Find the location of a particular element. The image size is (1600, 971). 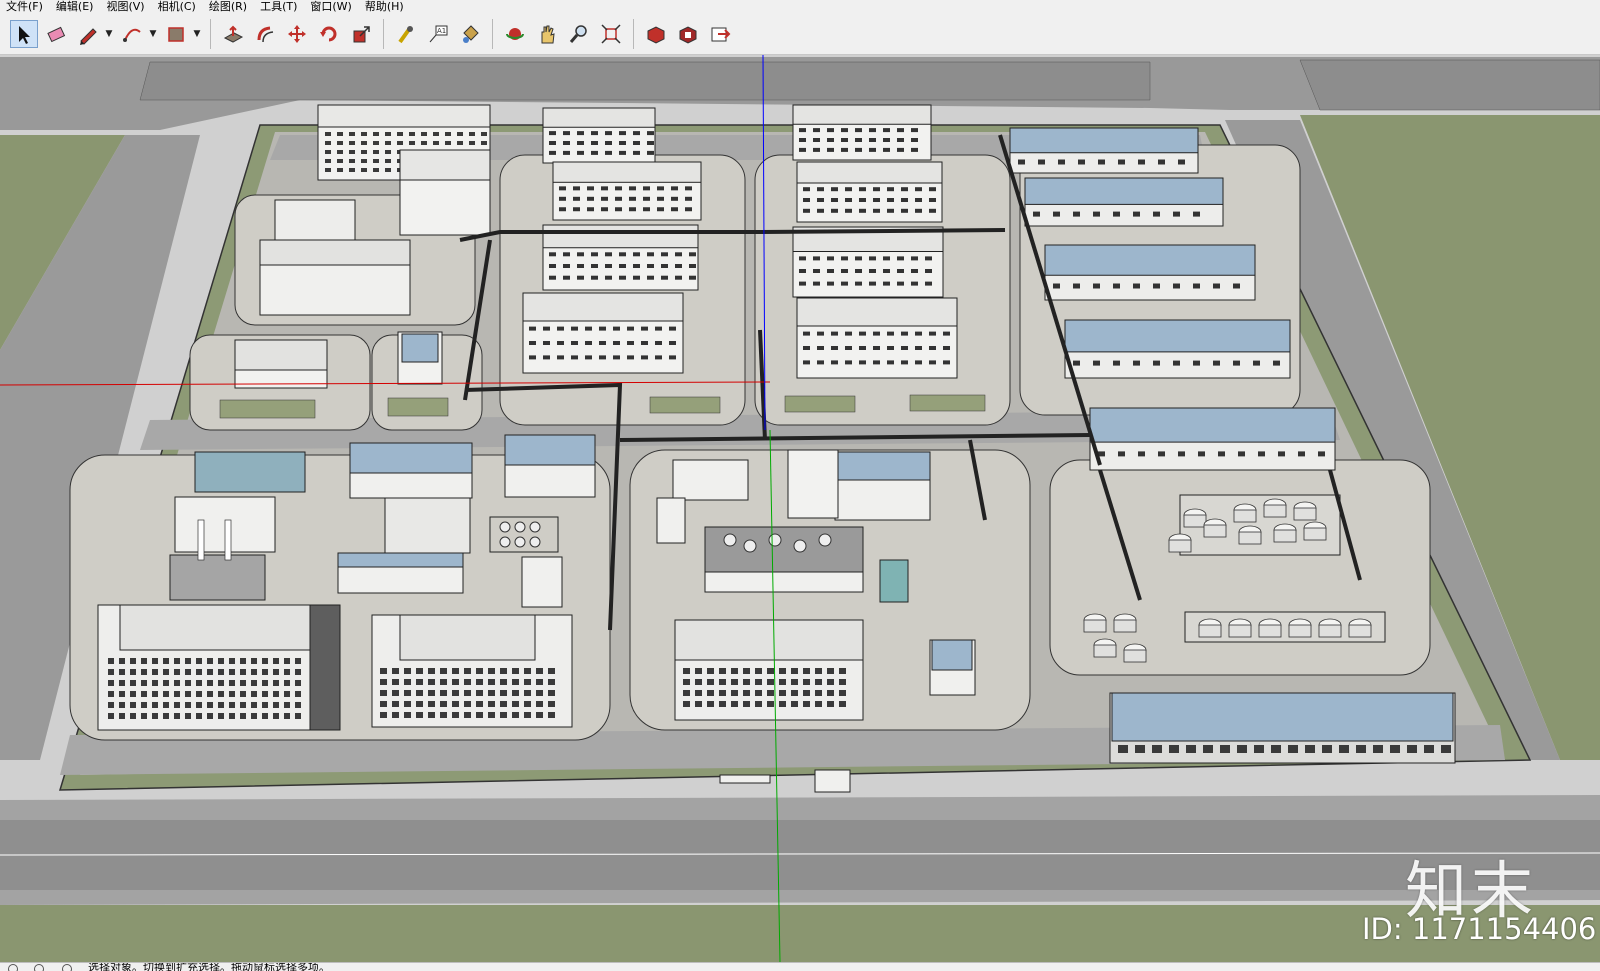

menu-item-3: 相机(C) is located at coordinates (177, 7).